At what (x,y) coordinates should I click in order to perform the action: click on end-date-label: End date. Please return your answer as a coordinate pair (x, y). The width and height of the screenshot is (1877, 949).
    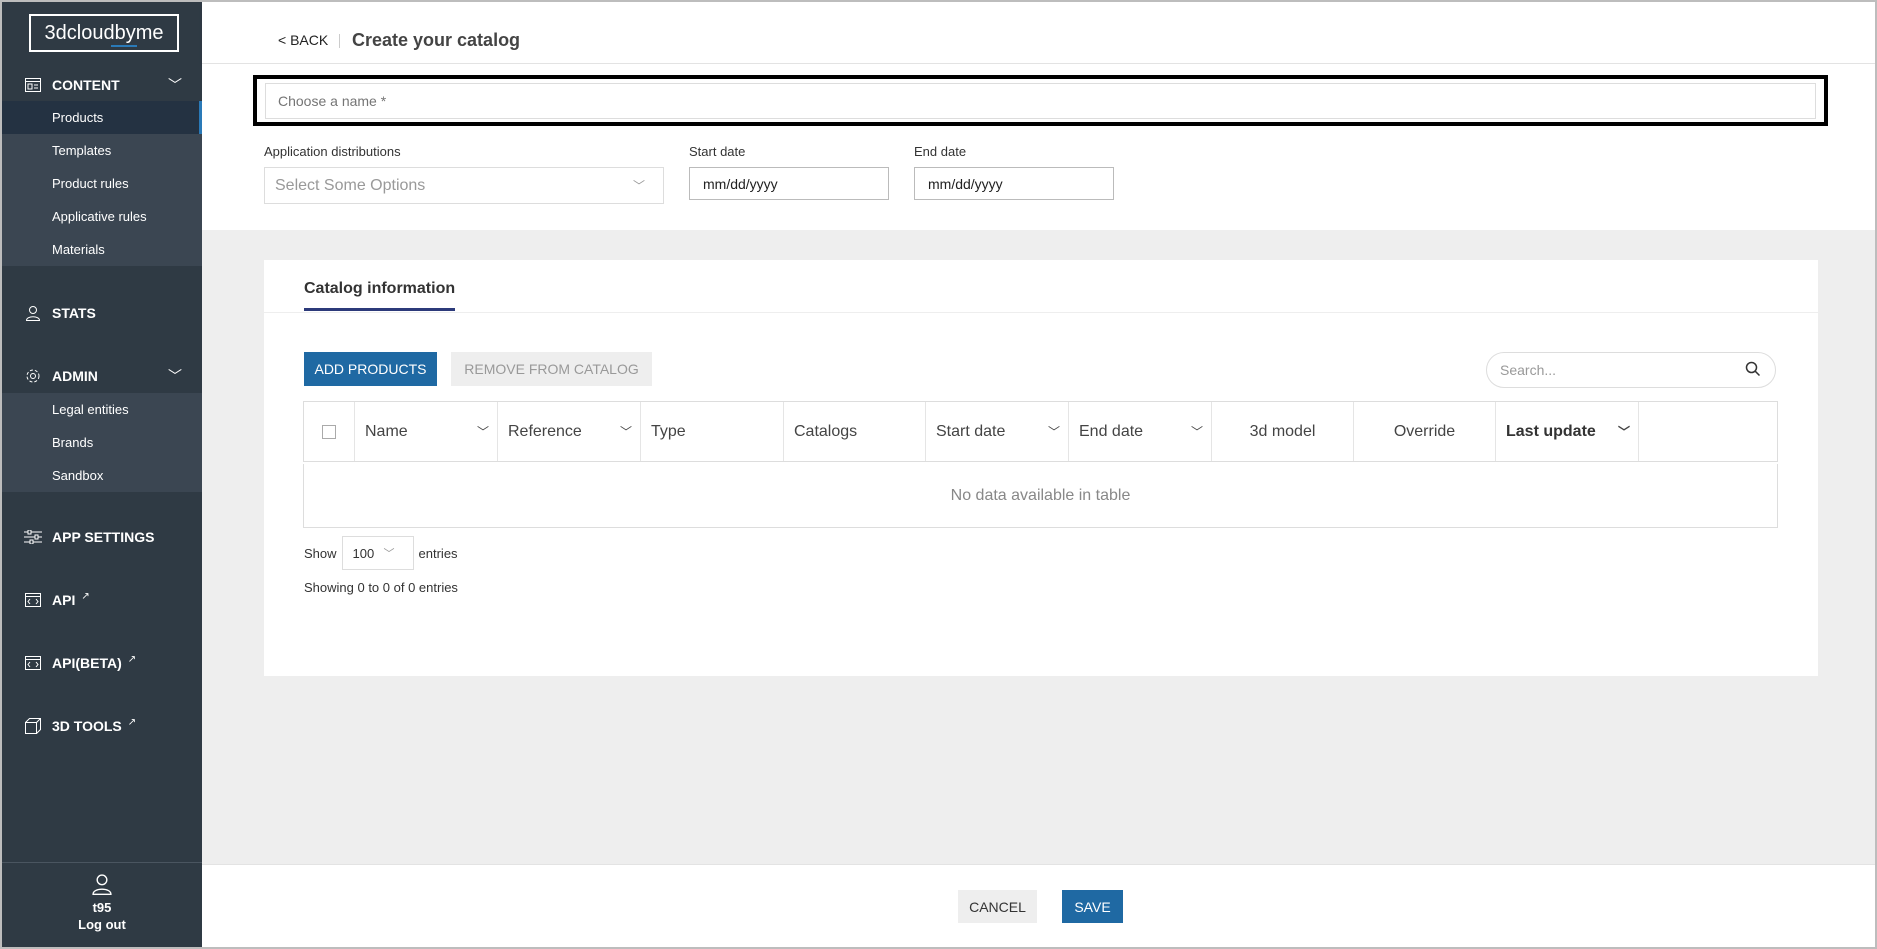
    Looking at the image, I should click on (940, 151).